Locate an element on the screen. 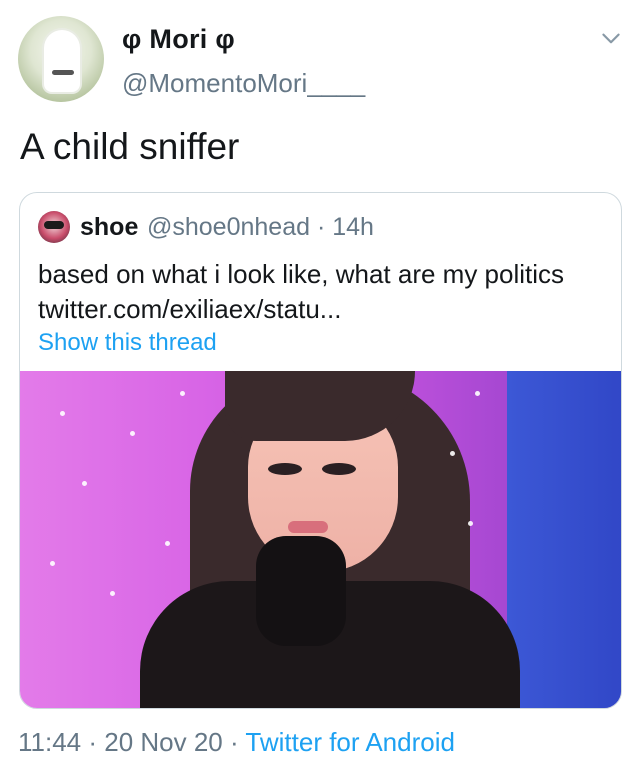 The height and width of the screenshot is (781, 640). photo-hand is located at coordinates (301, 591).